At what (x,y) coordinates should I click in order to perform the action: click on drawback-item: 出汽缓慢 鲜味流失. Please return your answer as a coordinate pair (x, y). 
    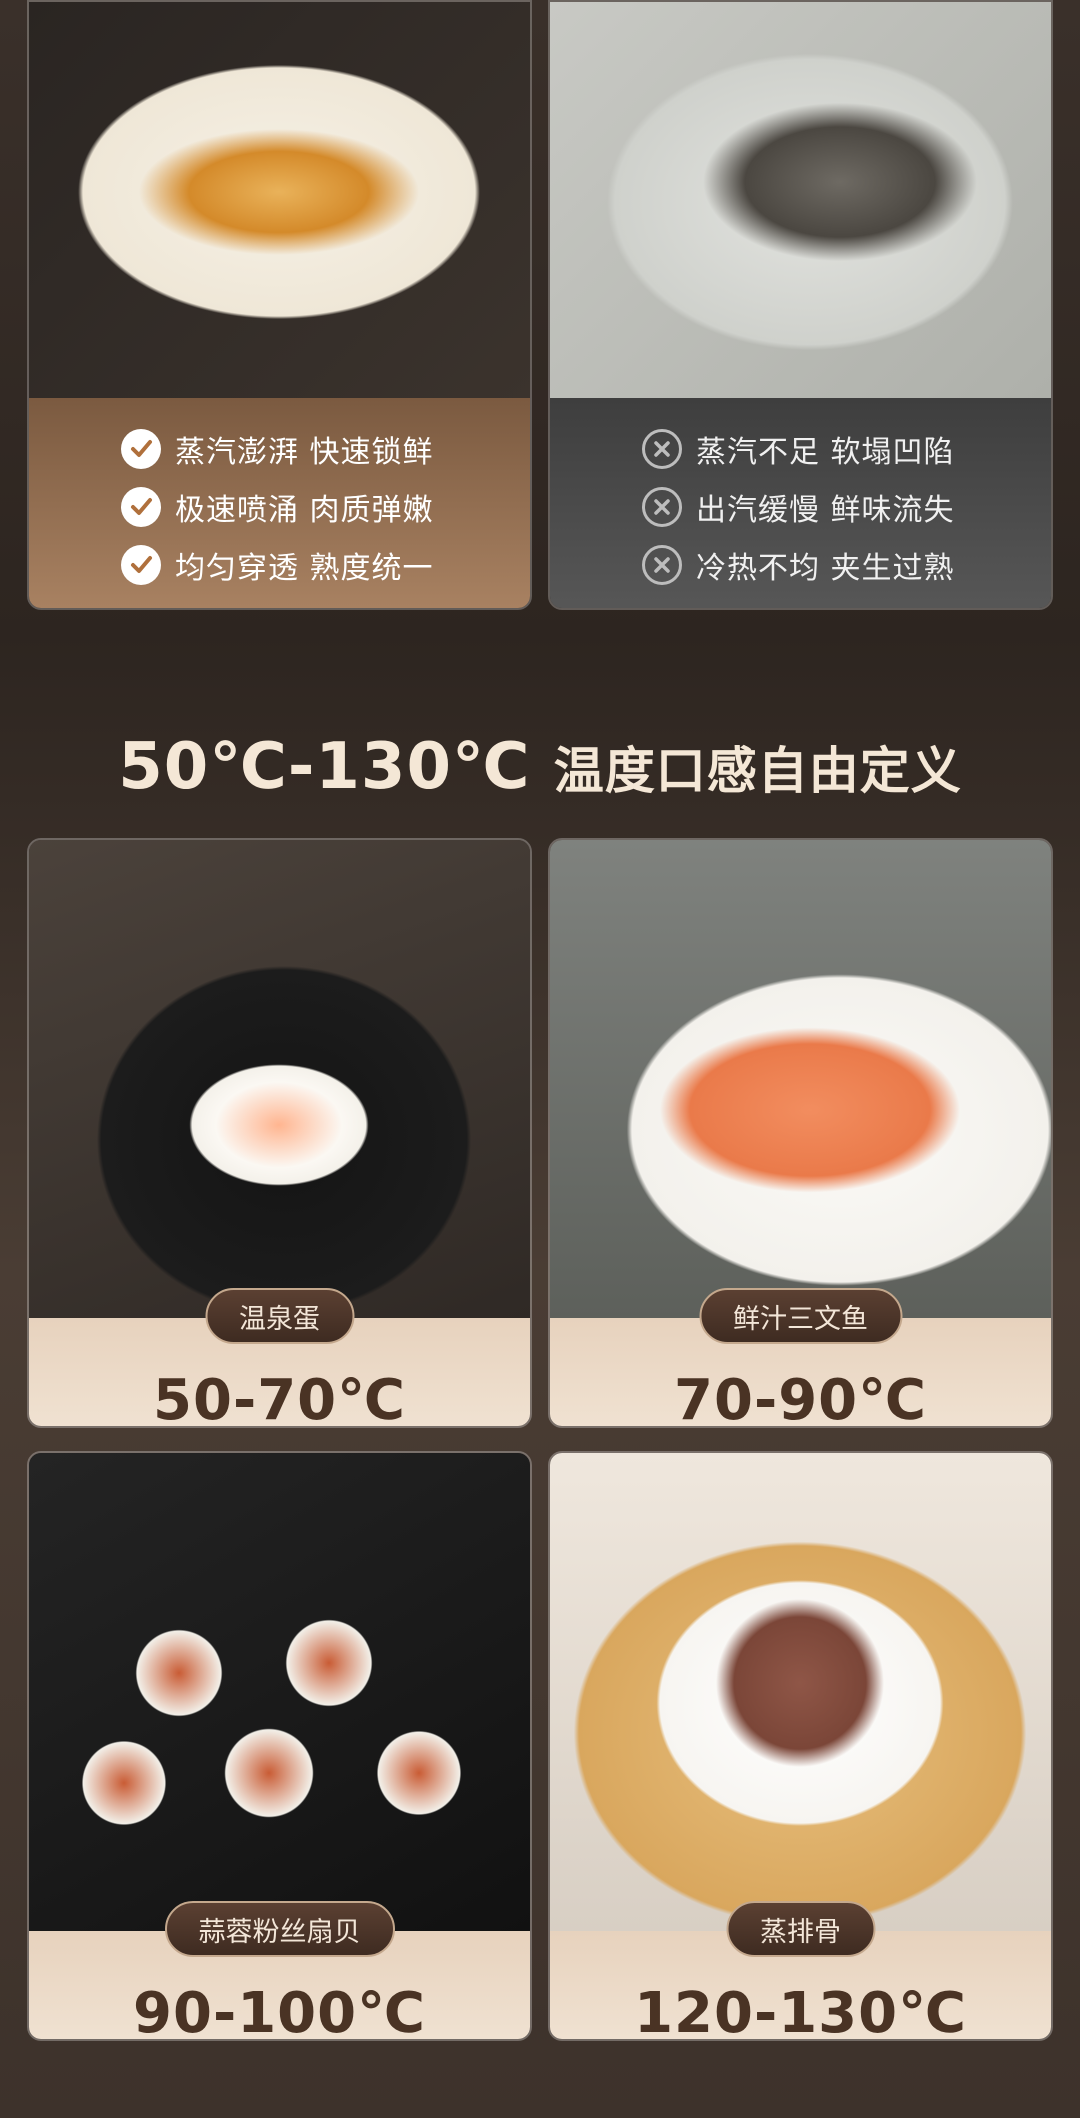
    Looking at the image, I should click on (800, 507).